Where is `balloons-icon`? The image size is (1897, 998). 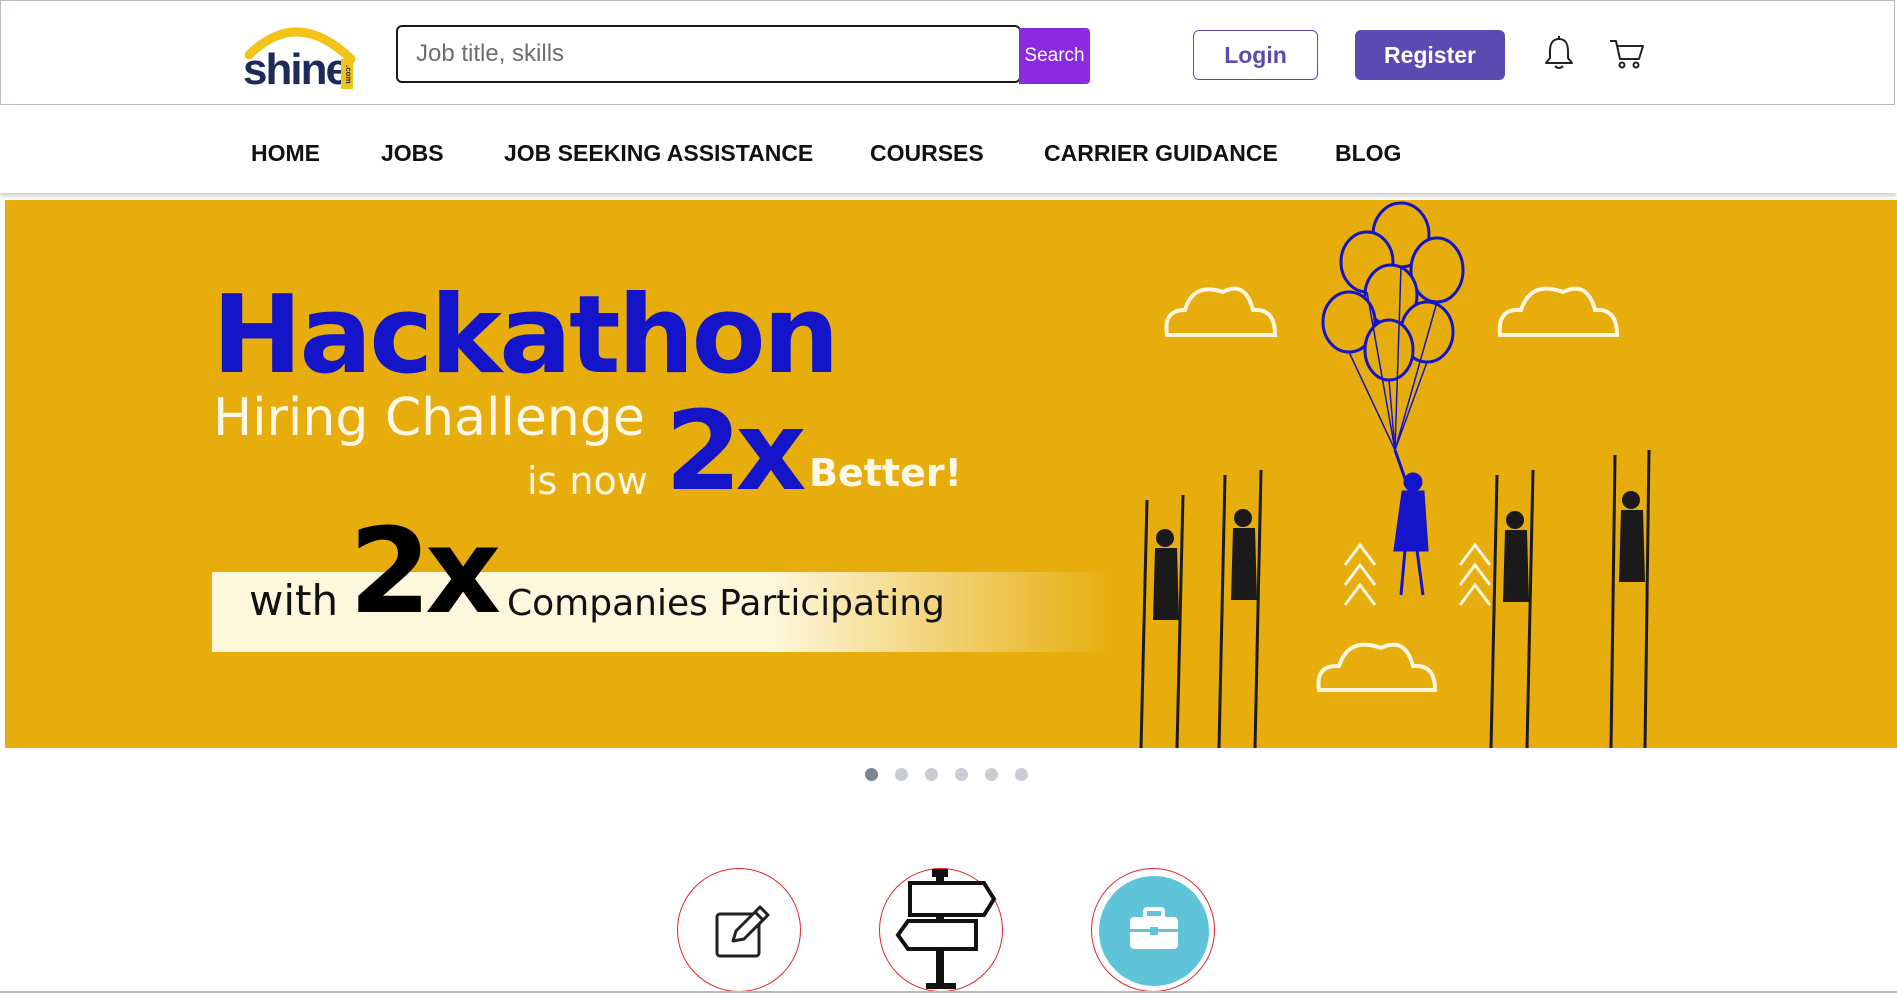 balloons-icon is located at coordinates (1393, 326).